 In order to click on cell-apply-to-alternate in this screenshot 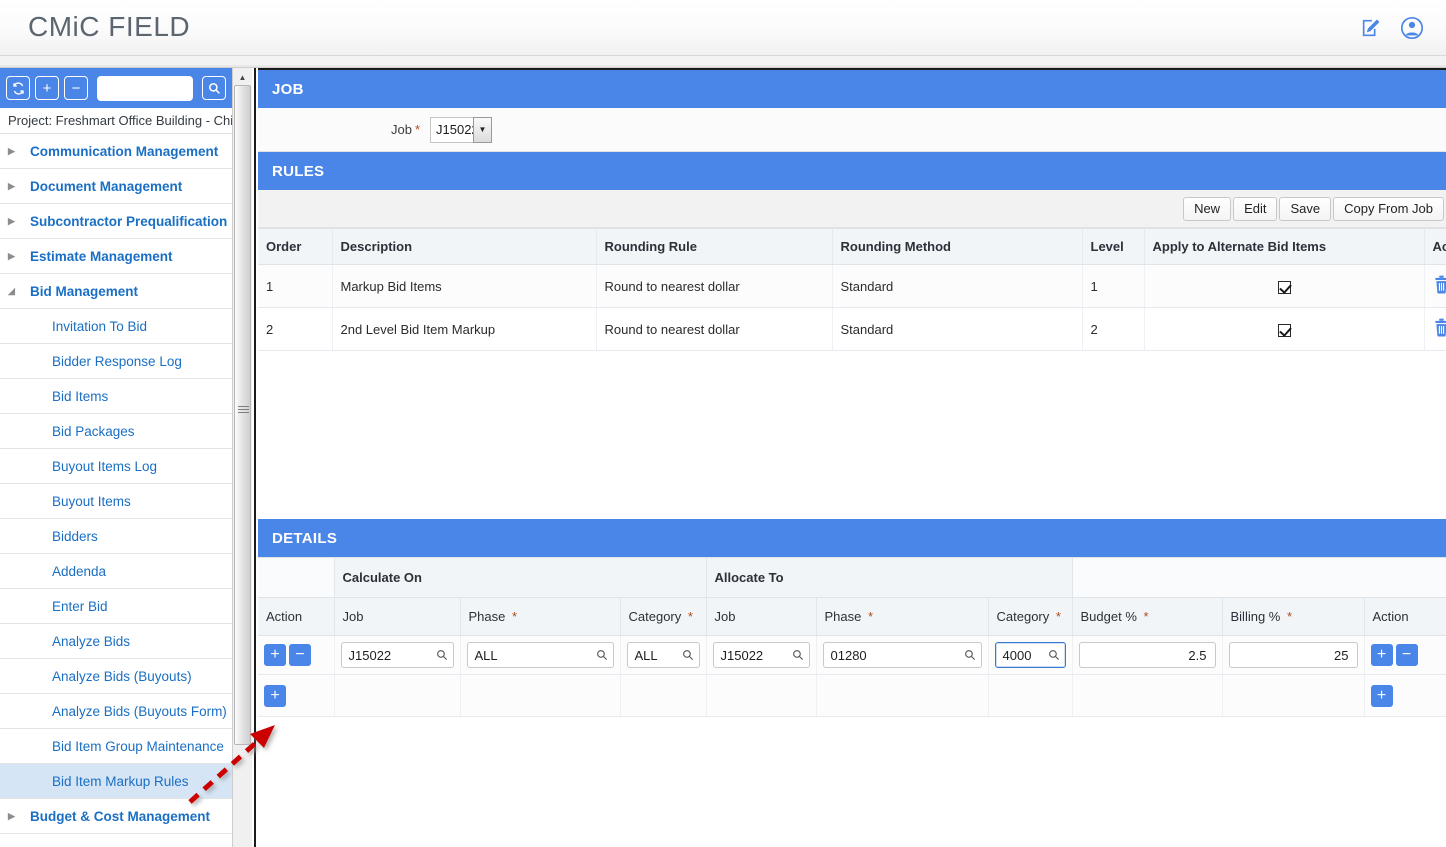, I will do `click(1284, 286)`.